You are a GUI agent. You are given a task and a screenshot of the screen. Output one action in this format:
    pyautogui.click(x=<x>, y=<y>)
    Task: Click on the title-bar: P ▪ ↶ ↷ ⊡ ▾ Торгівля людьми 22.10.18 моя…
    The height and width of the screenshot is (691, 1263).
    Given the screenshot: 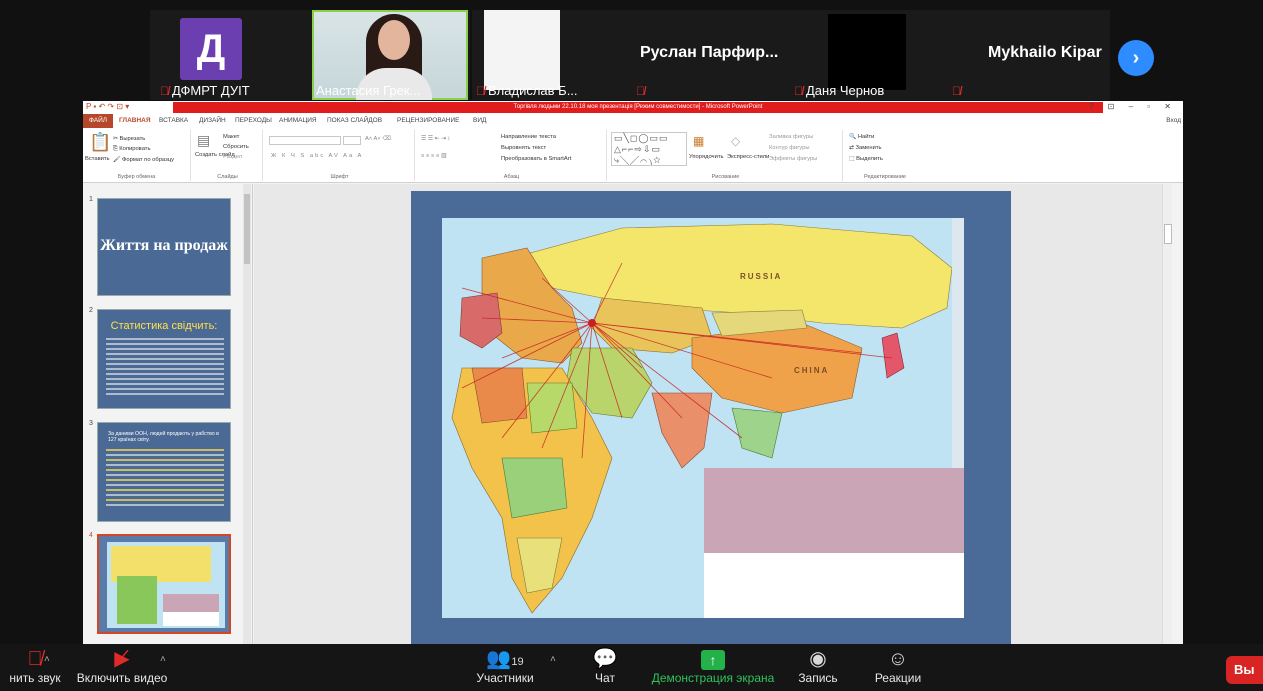 What is the action you would take?
    pyautogui.click(x=633, y=107)
    